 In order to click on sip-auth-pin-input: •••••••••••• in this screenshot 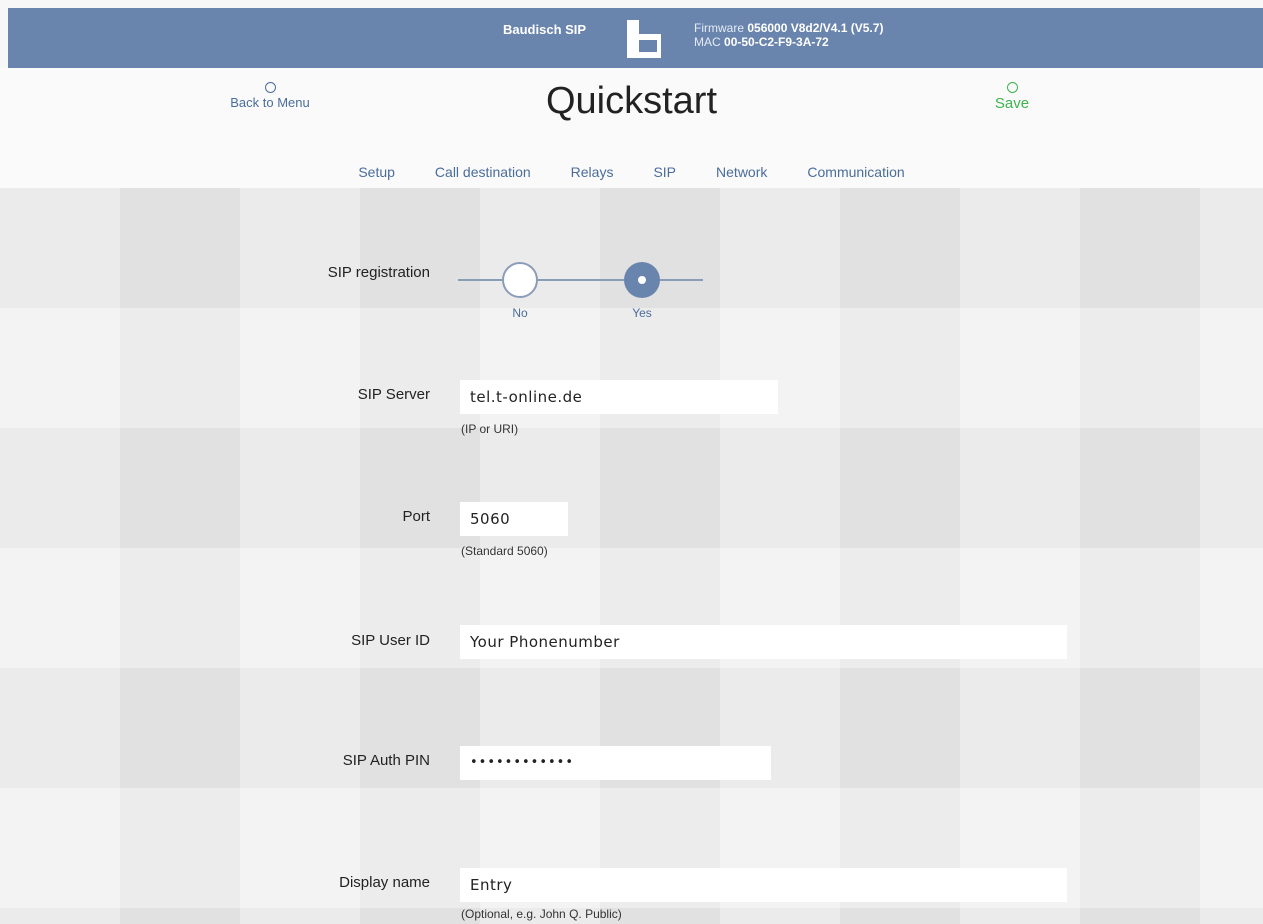, I will do `click(615, 763)`.